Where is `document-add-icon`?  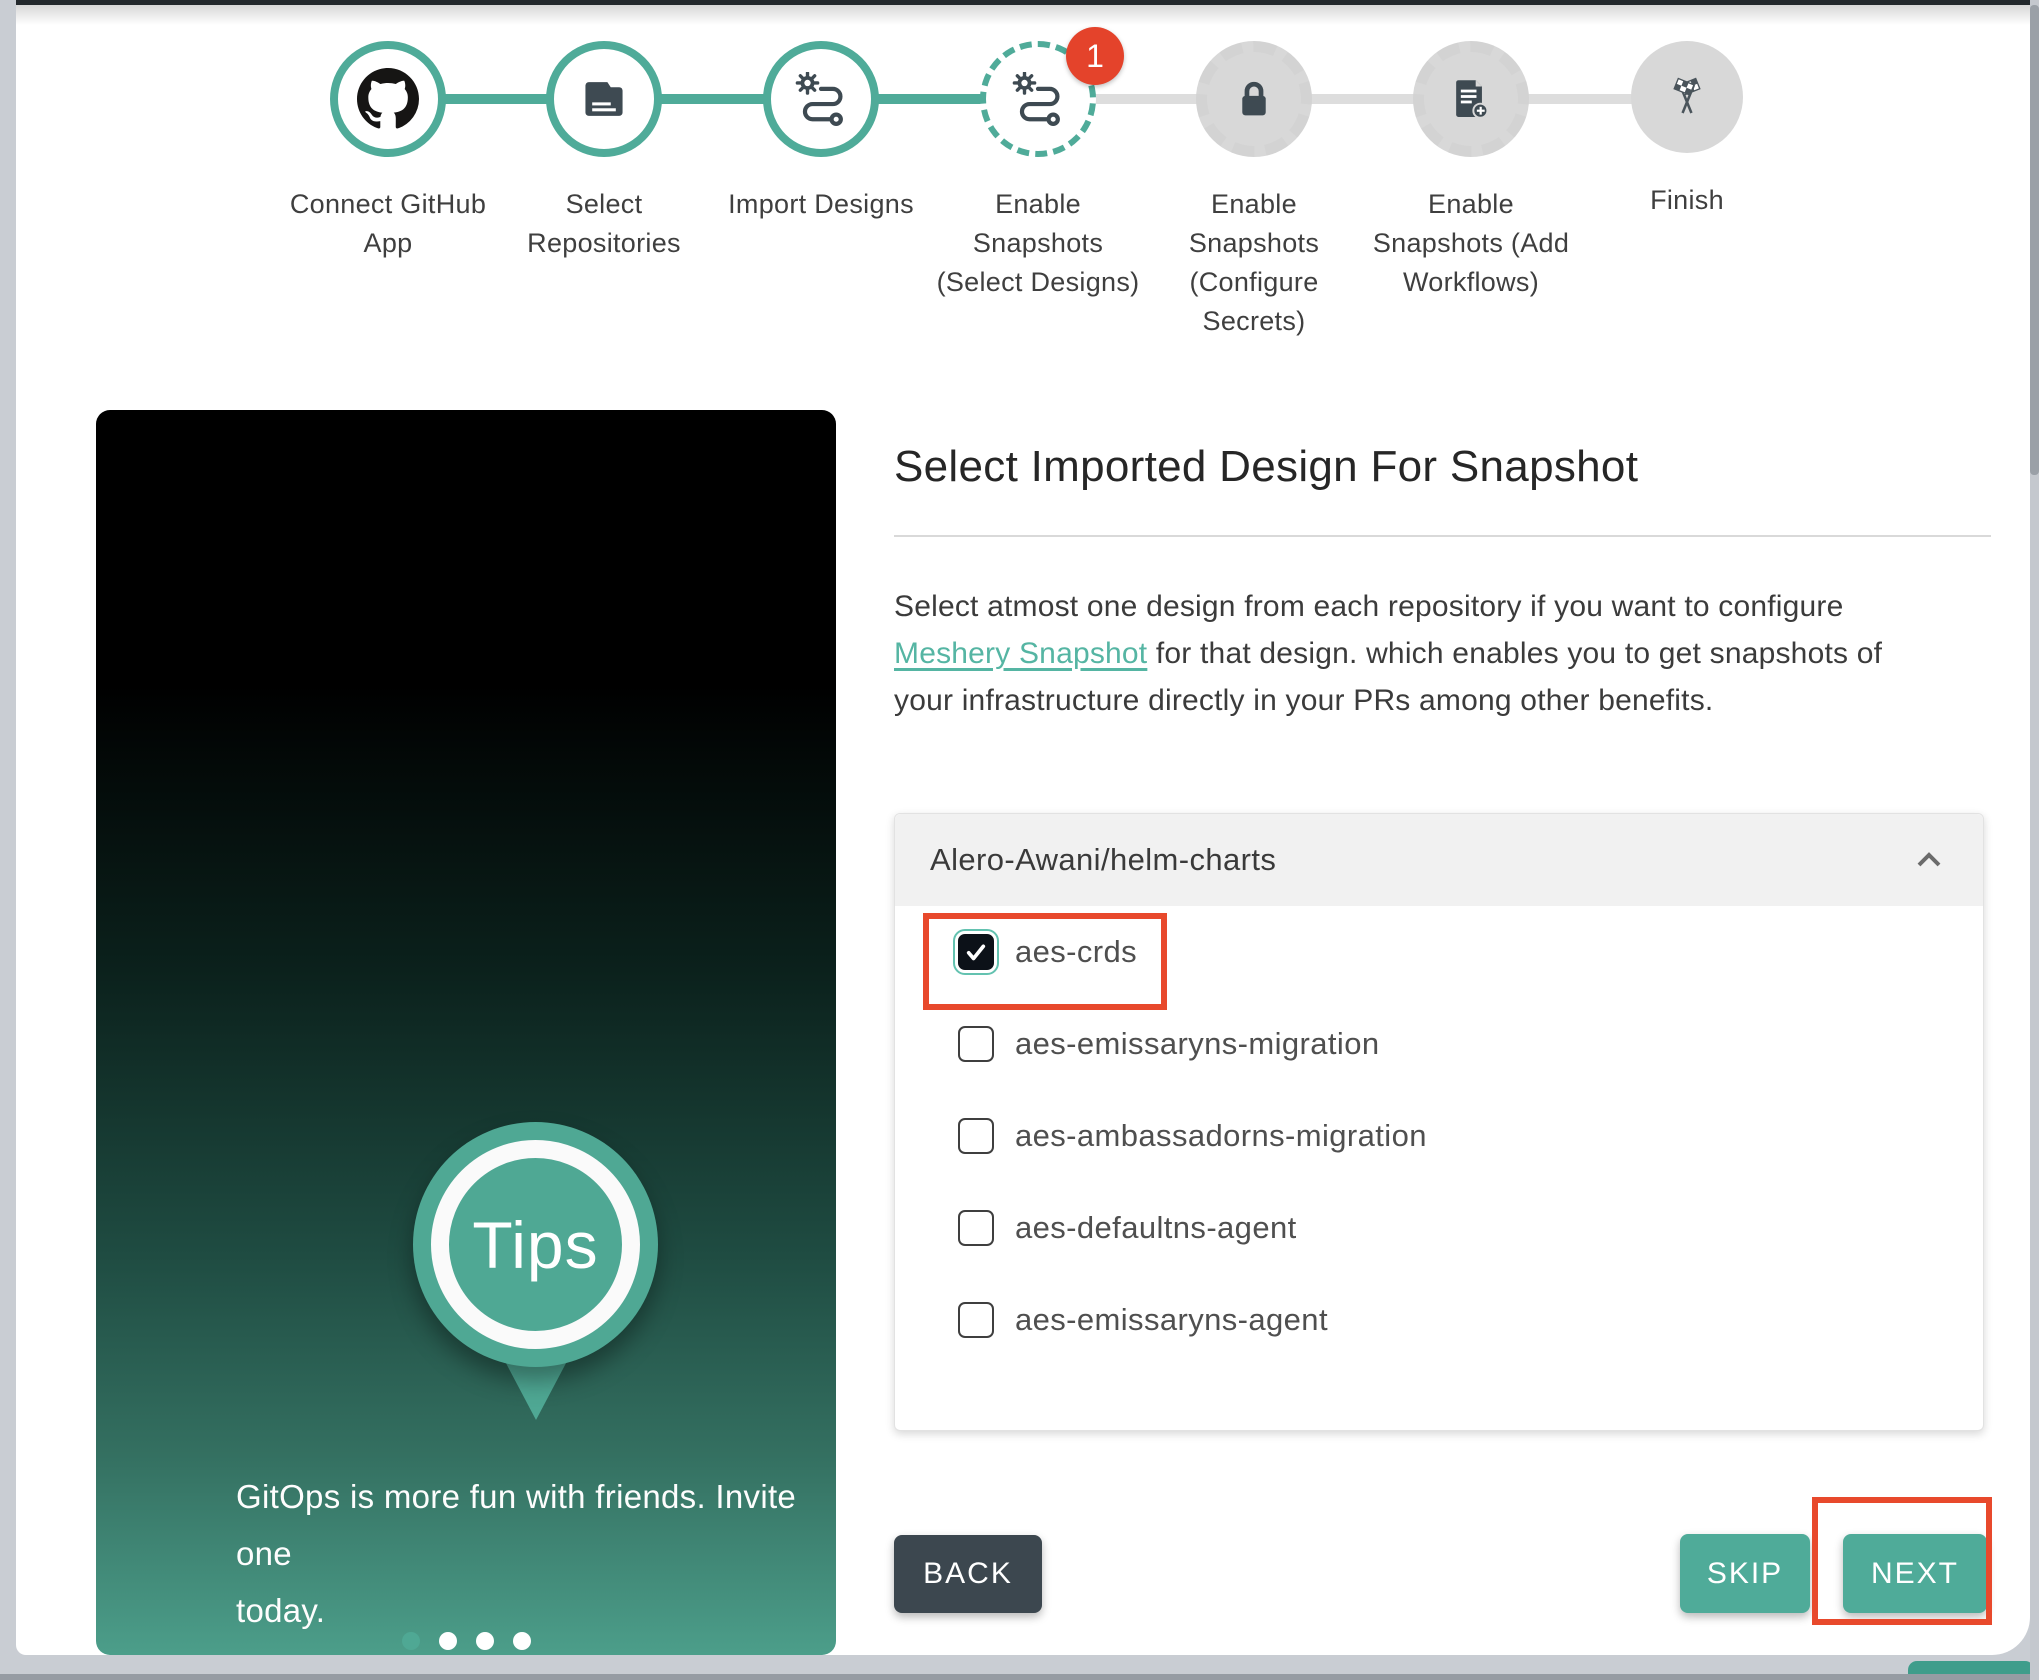 document-add-icon is located at coordinates (1471, 99).